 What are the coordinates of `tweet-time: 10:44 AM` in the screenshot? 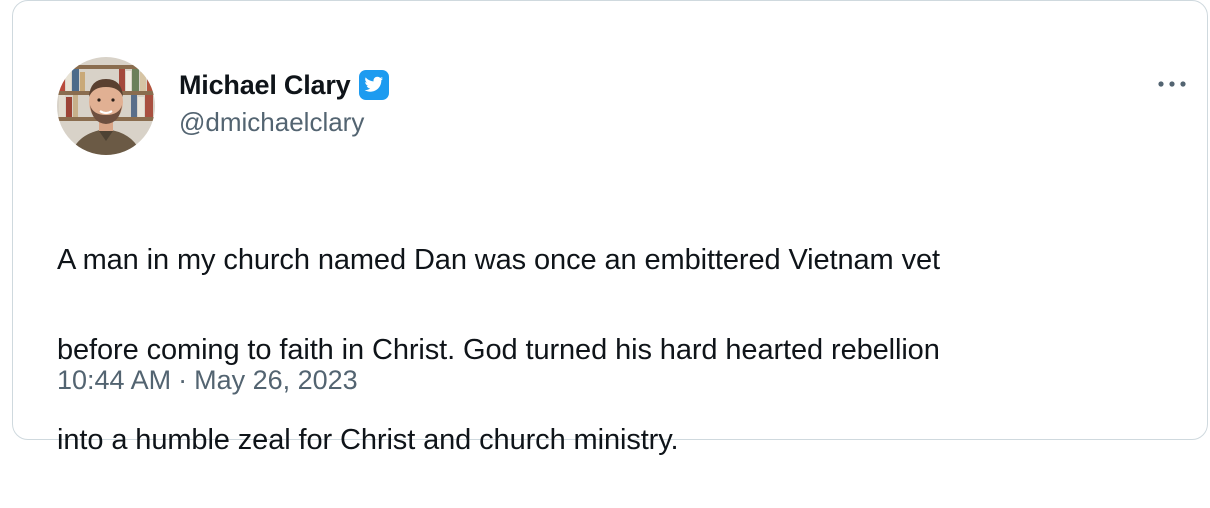 It's located at (114, 380).